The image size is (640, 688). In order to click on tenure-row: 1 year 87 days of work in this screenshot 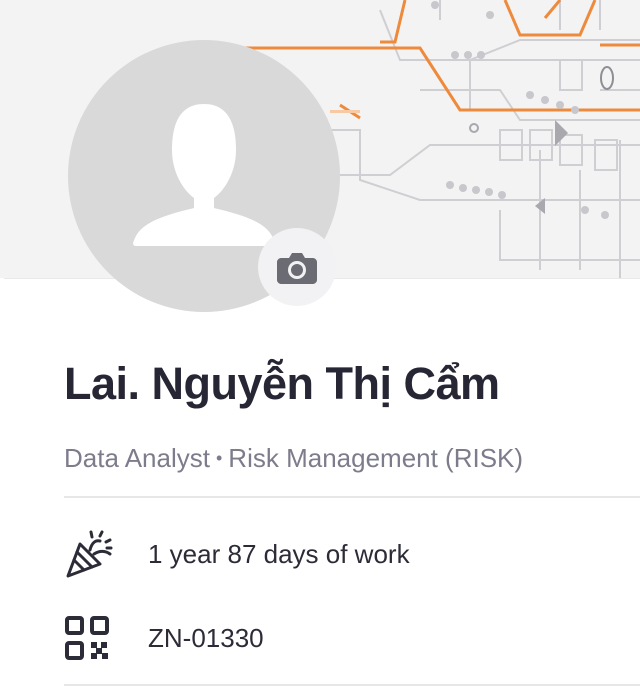, I will do `click(352, 554)`.